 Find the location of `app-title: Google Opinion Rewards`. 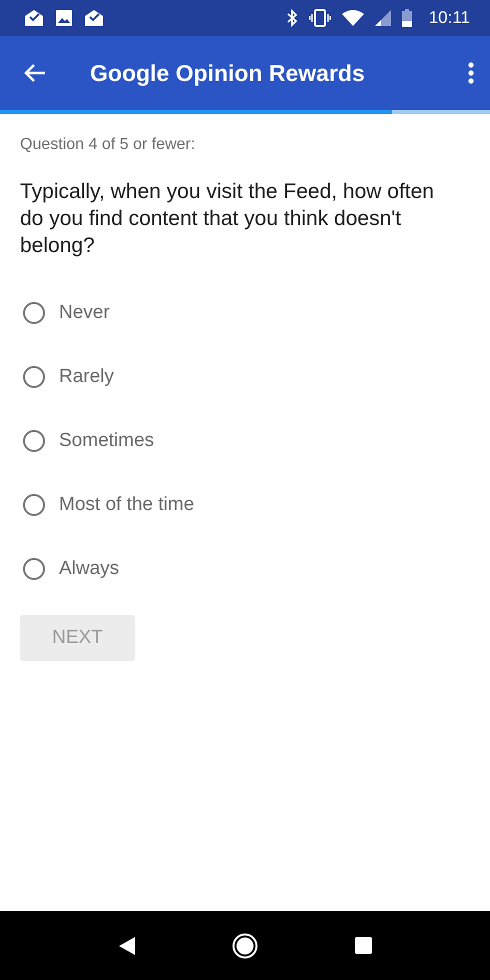

app-title: Google Opinion Rewards is located at coordinates (228, 73).